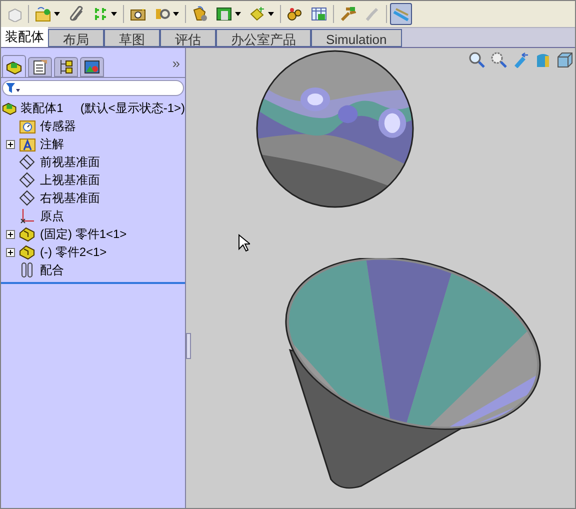 Image resolution: width=576 pixels, height=509 pixels. Describe the element at coordinates (27, 144) in the screenshot. I see `annotation-folder-icon` at that location.